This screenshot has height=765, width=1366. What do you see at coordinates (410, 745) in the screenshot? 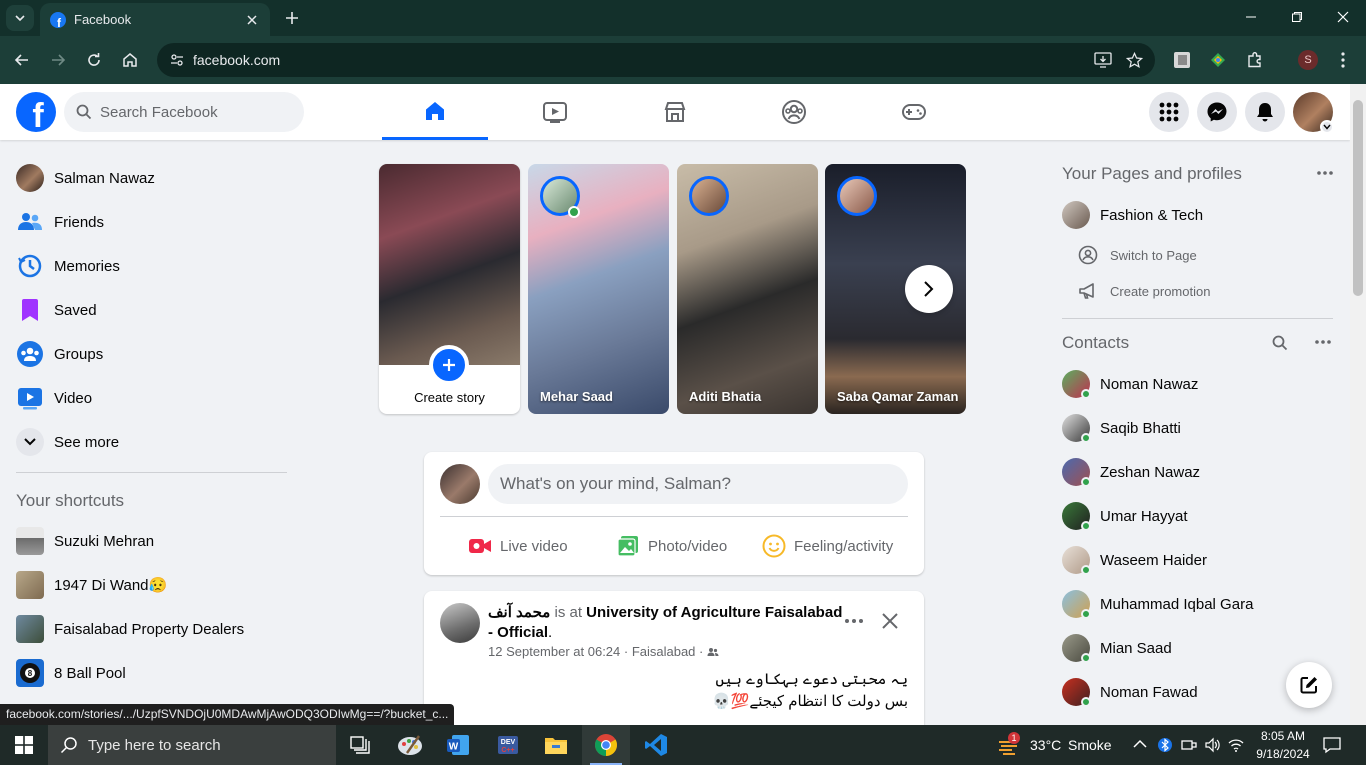
I see `taskbar-app-paint` at bounding box center [410, 745].